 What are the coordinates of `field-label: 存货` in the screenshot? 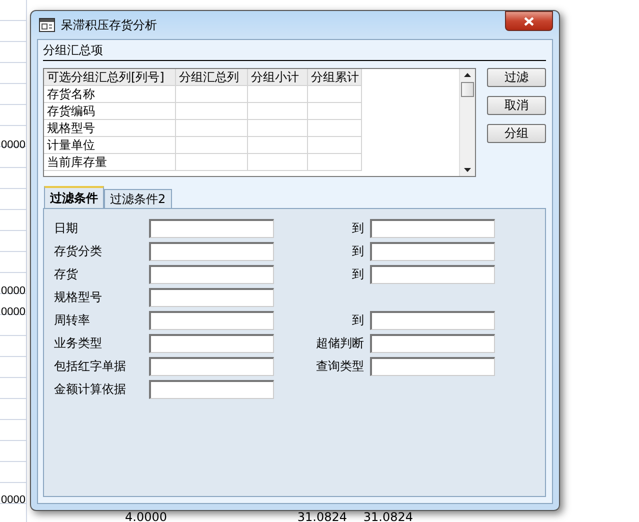 It's located at (66, 274).